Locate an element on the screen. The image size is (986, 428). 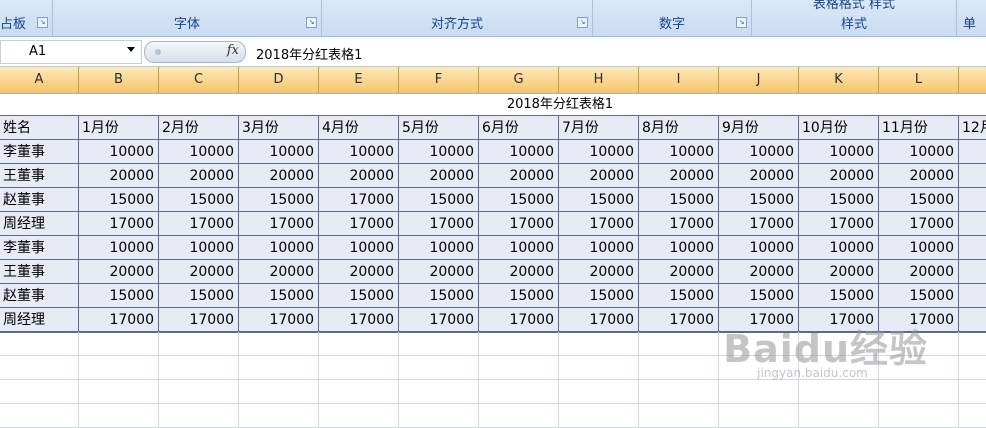
column-header-l: L is located at coordinates (919, 80).